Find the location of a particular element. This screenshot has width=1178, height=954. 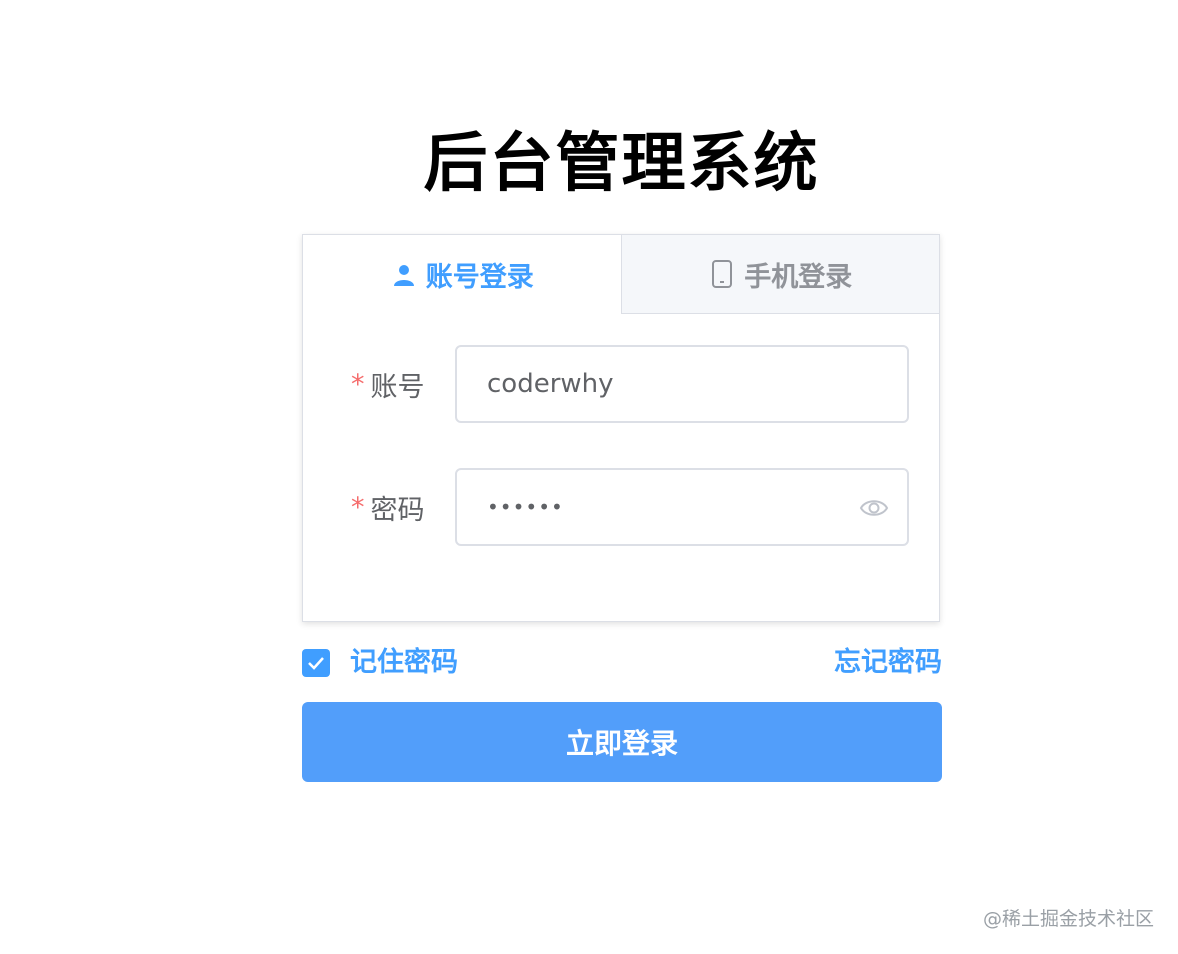

account-row: * 账号 coderwhy is located at coordinates (621, 384).